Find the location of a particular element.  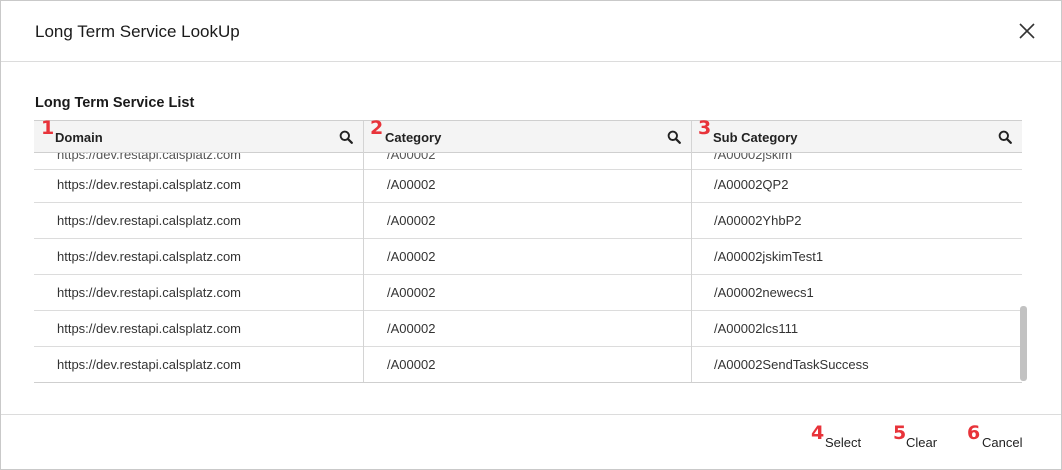

close-icon is located at coordinates (1027, 31).